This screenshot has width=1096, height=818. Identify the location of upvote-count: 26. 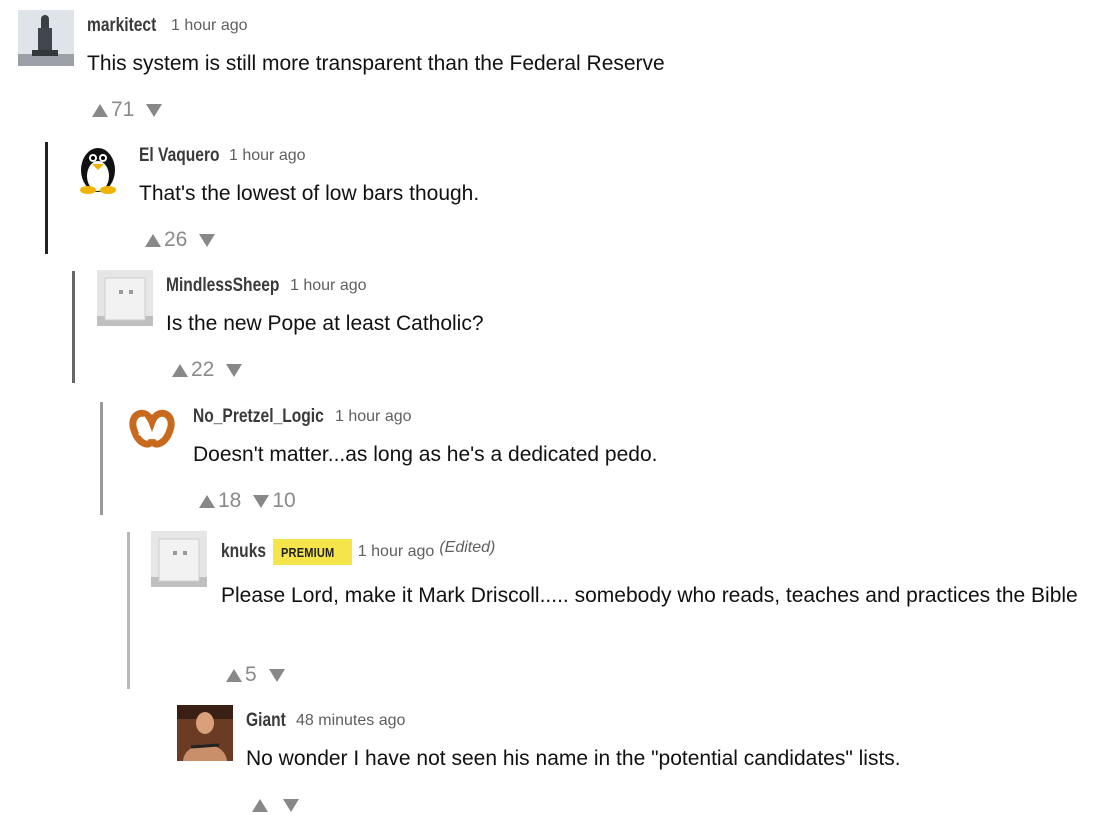
(176, 239).